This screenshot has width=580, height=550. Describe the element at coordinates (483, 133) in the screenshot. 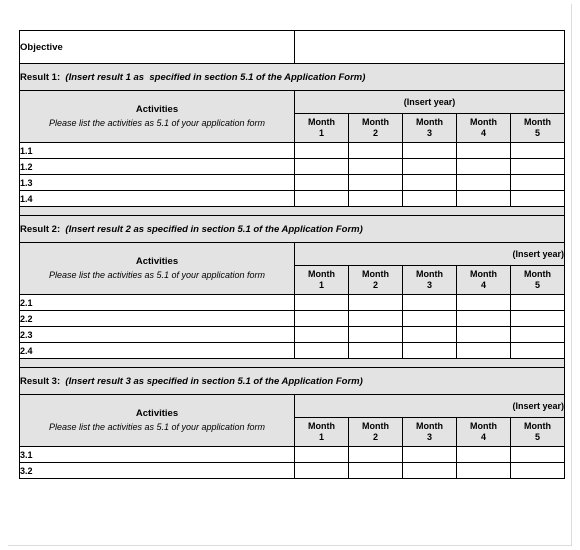

I see `month-number: 4` at that location.